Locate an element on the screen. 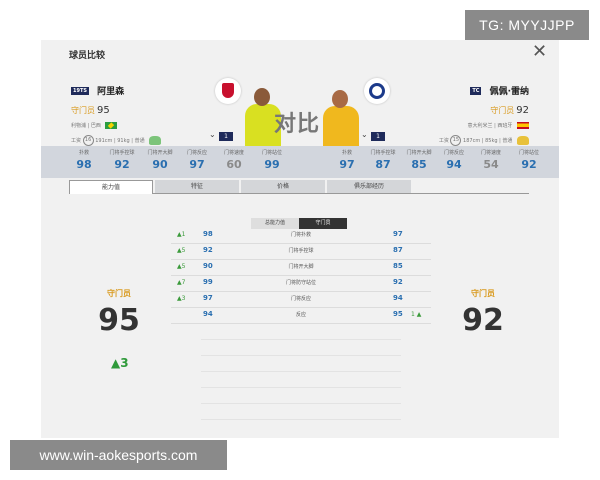 The image size is (600, 480). tab-price: 价格 is located at coordinates (283, 186).